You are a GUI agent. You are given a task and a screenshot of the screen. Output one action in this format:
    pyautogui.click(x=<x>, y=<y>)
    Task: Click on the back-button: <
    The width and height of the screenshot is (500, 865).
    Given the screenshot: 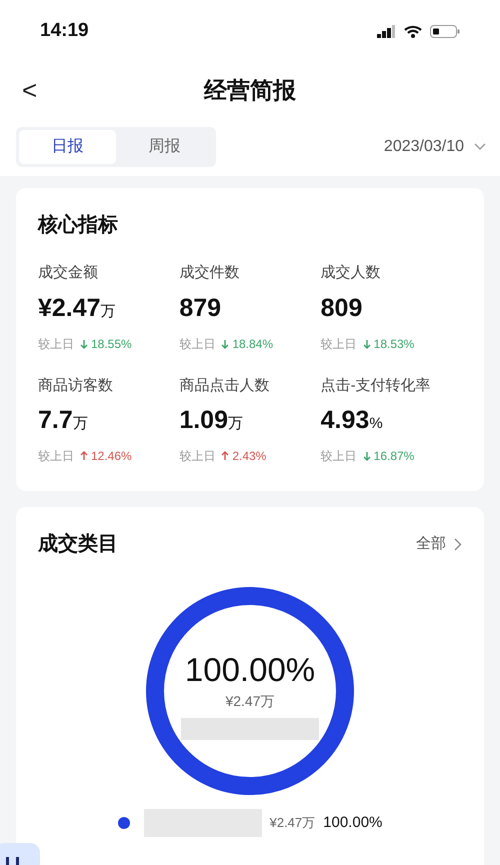 What is the action you would take?
    pyautogui.click(x=30, y=90)
    